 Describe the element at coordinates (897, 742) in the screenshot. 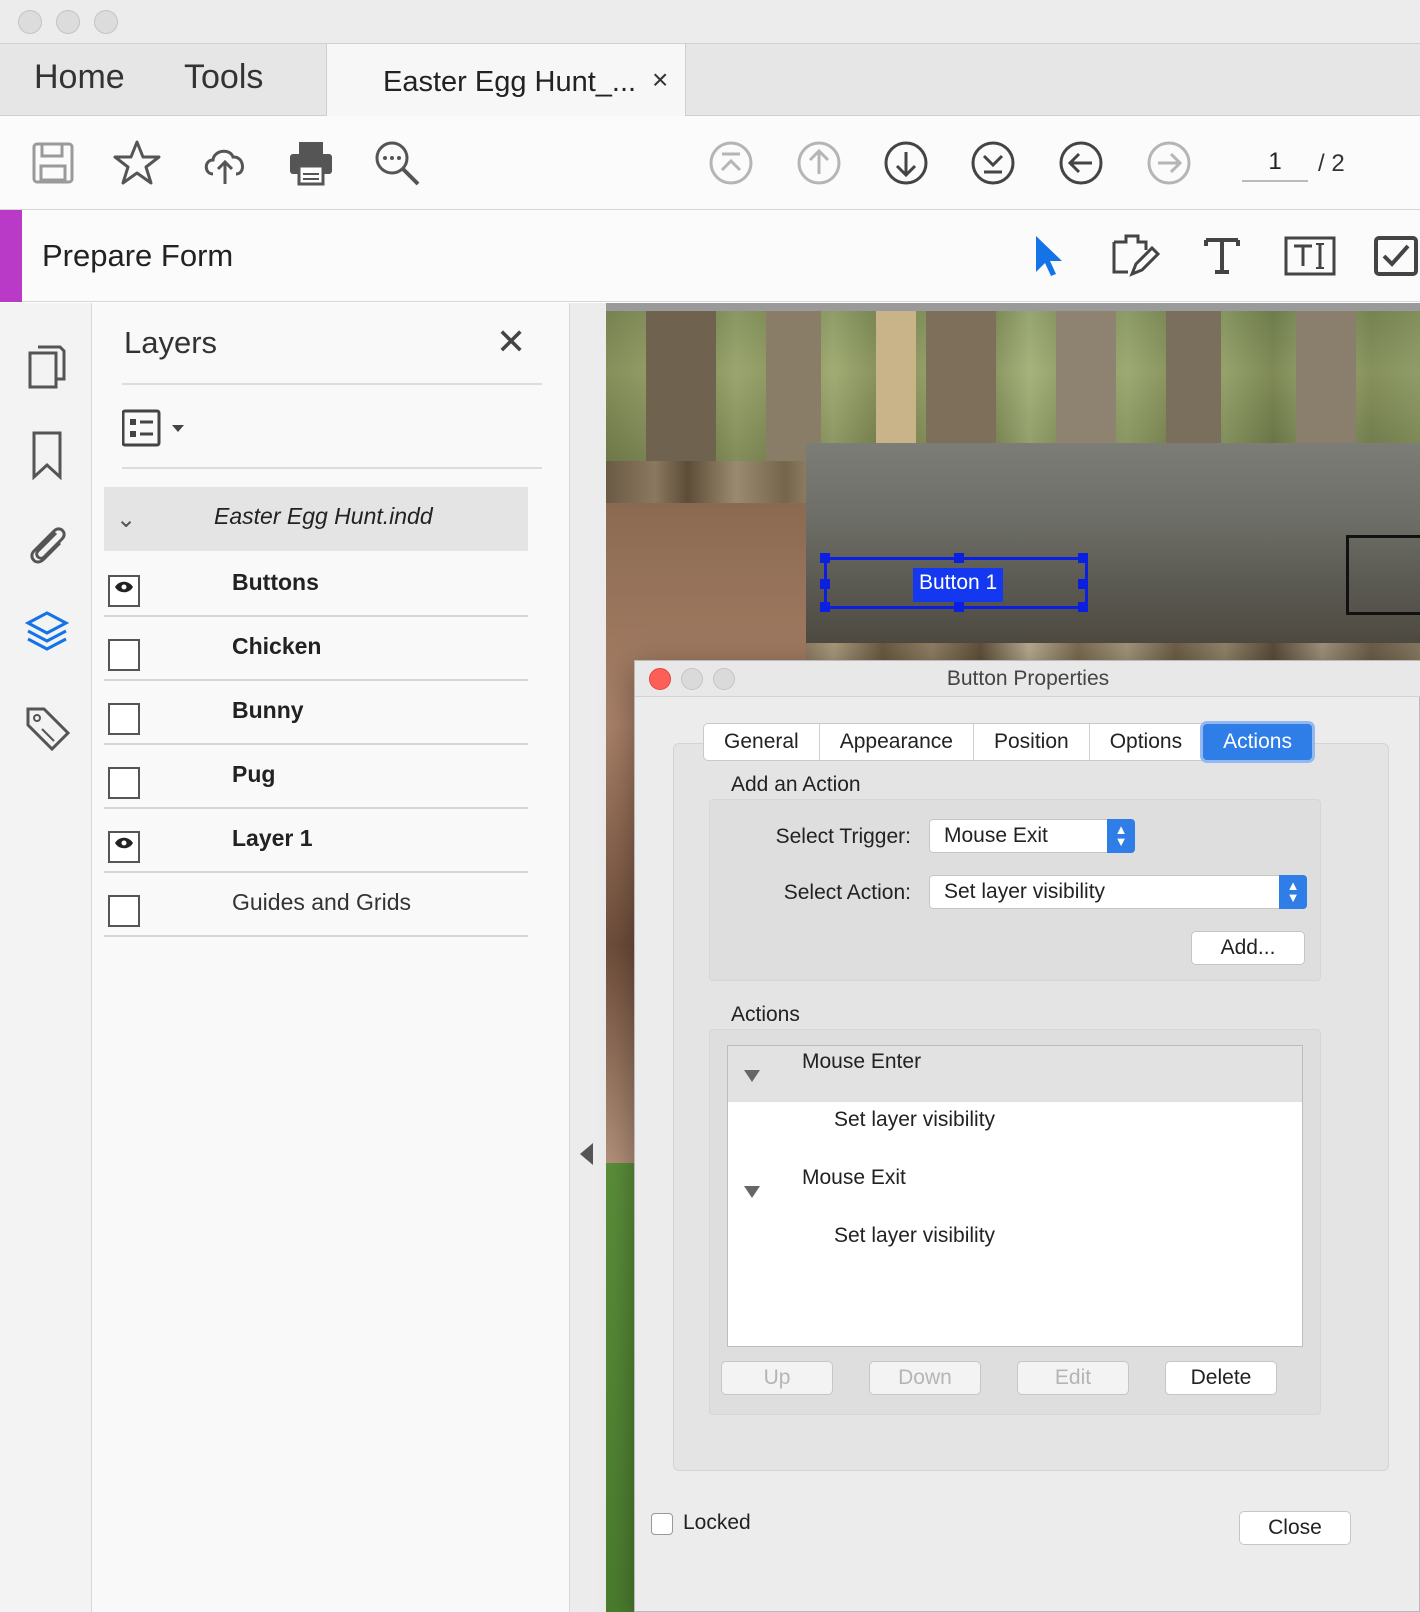

I see `tab-appearance: Appearance` at that location.